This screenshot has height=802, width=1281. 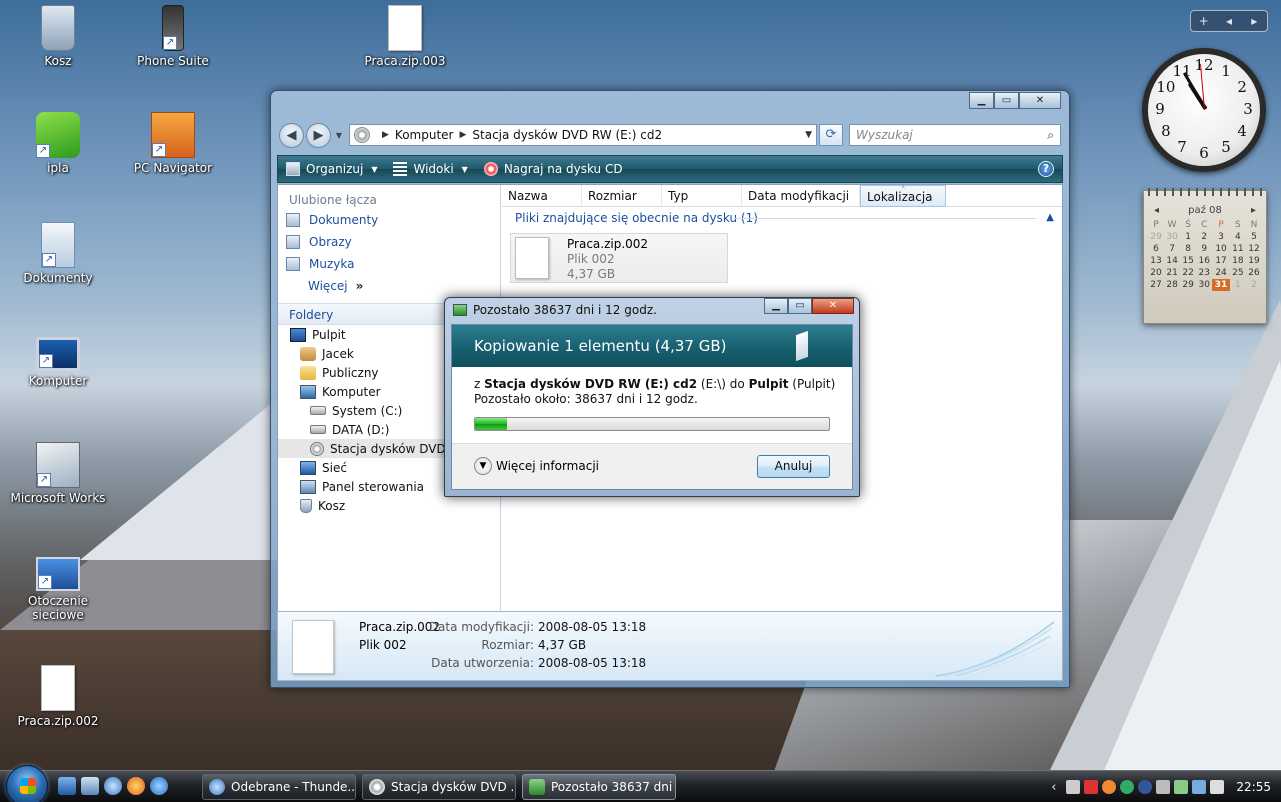 What do you see at coordinates (1156, 285) in the screenshot?
I see `calendar-day: 27` at bounding box center [1156, 285].